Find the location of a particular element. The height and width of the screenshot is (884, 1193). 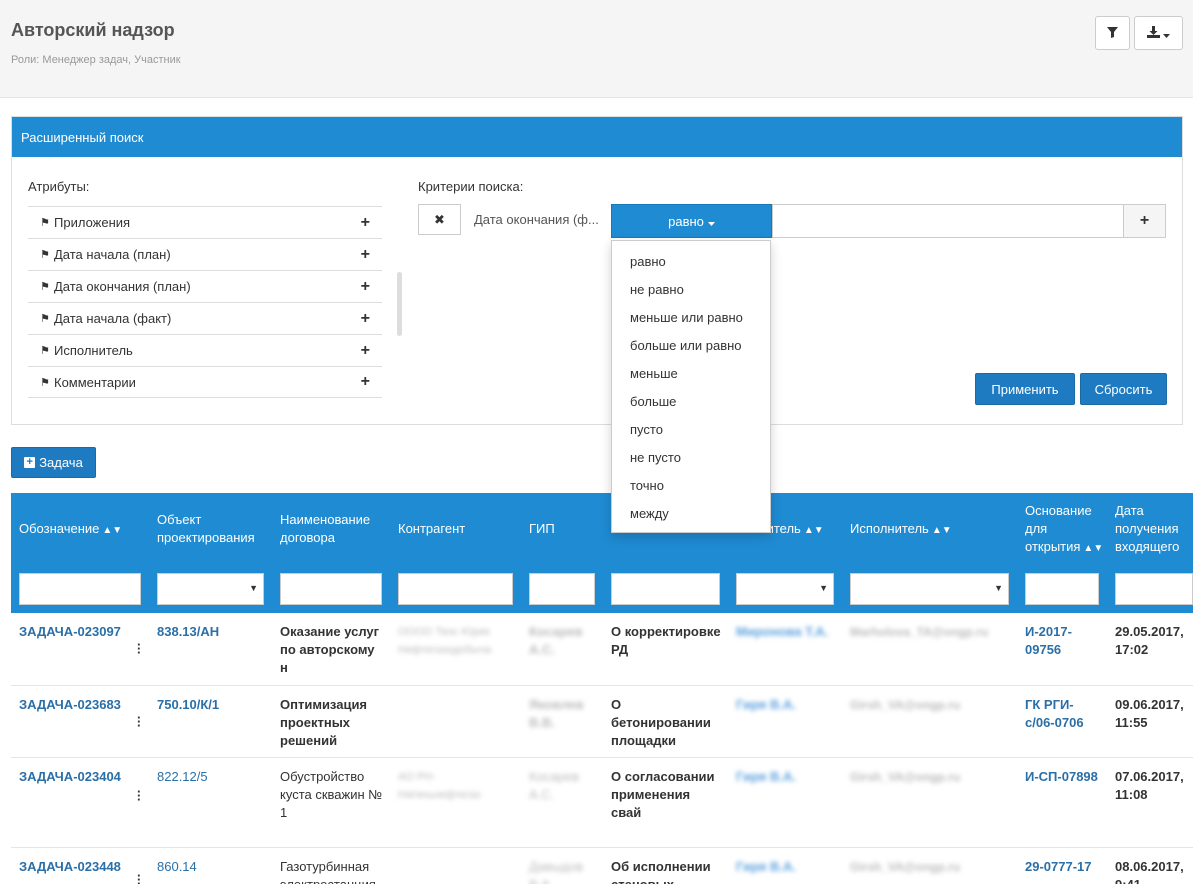

received-date: 29.05.2017, 17:02 is located at coordinates (1149, 640).